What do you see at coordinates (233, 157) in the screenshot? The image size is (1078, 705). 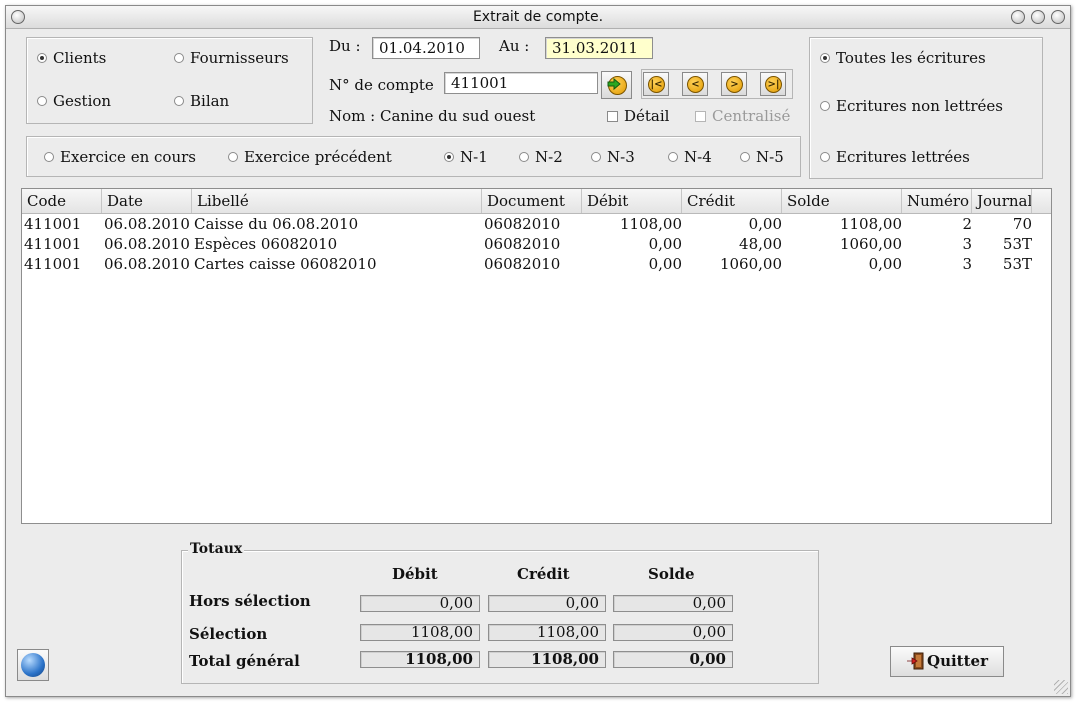 I see `radio-precedent-indicator` at bounding box center [233, 157].